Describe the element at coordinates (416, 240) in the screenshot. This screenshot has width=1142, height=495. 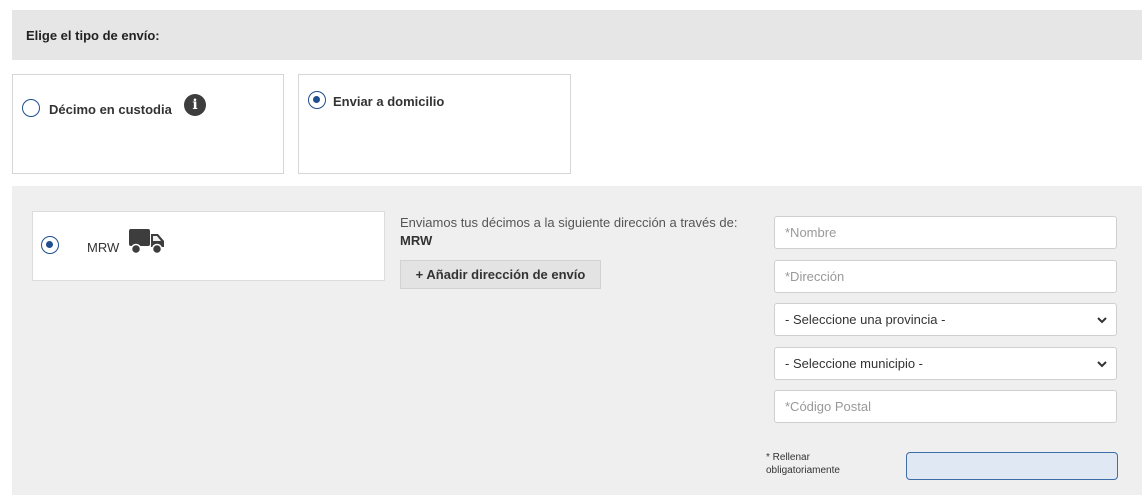
I see `shipping-carrier-name: MRW` at that location.